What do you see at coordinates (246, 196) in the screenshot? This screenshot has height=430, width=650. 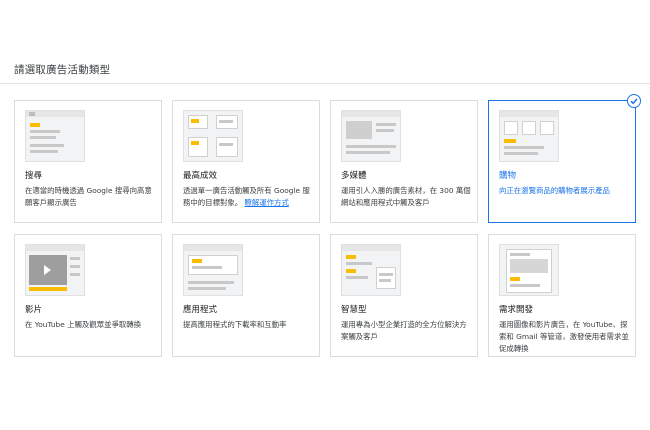 I see `card-description: 透過單一廣告活動觸及所有 Google 服務中的目標對象。 瞭解運作方式` at bounding box center [246, 196].